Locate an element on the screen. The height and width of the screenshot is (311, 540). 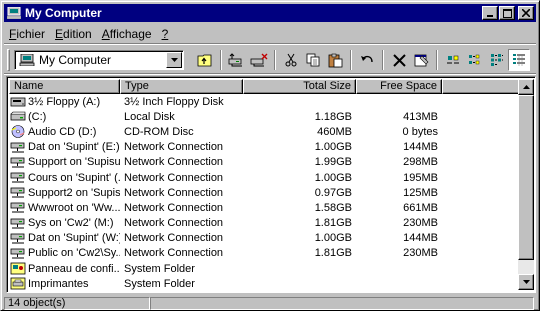
scissors-icon is located at coordinates (291, 60).